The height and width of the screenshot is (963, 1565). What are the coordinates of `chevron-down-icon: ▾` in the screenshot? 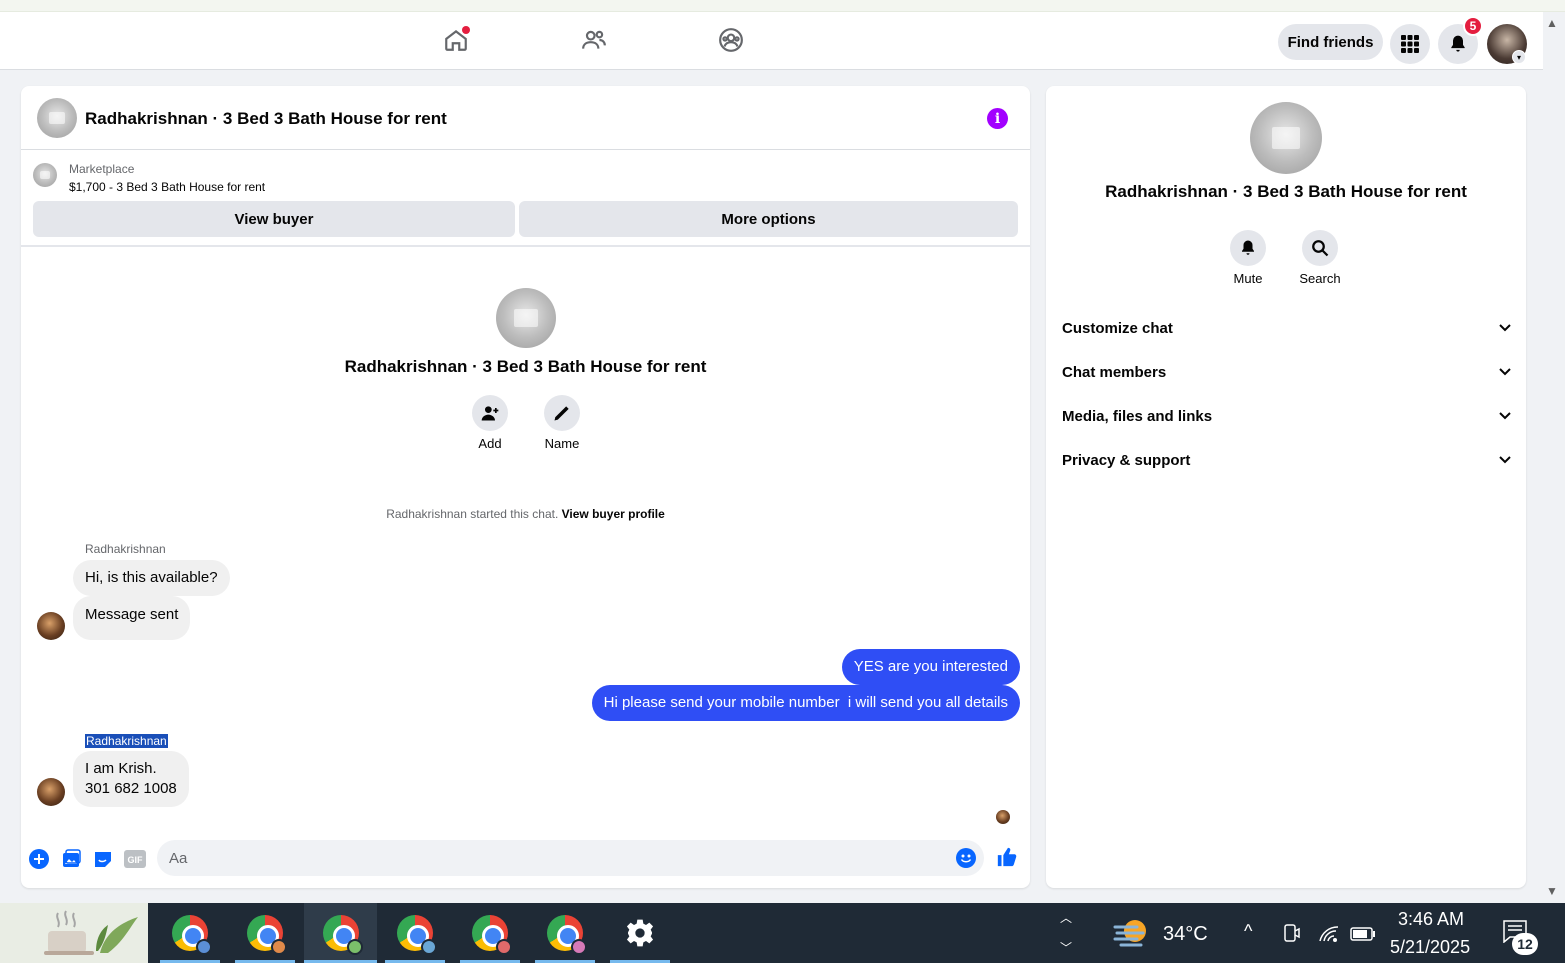 It's located at (1519, 57).